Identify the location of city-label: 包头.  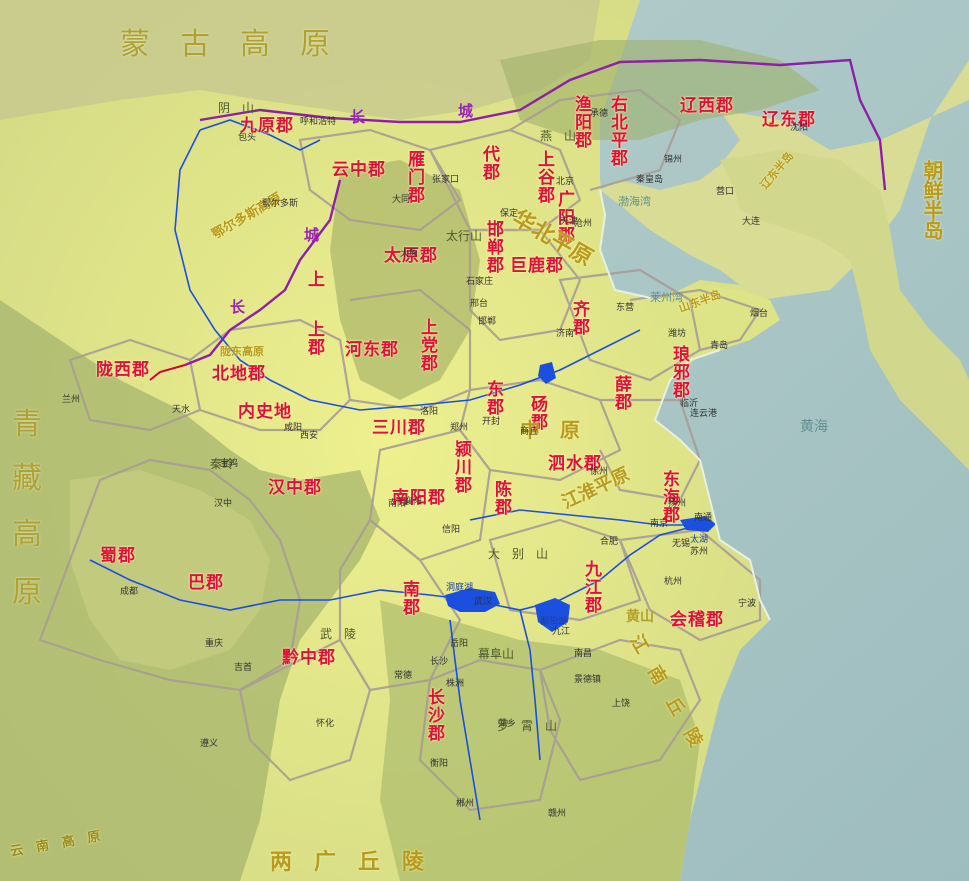
(247, 138).